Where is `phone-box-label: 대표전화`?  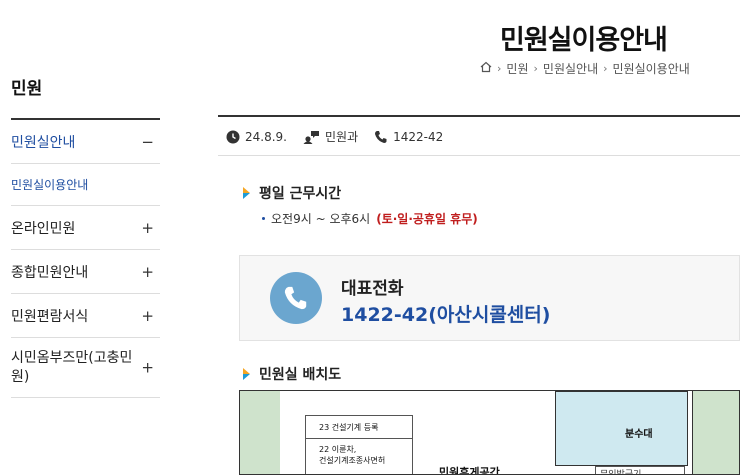 phone-box-label: 대표전화 is located at coordinates (372, 289).